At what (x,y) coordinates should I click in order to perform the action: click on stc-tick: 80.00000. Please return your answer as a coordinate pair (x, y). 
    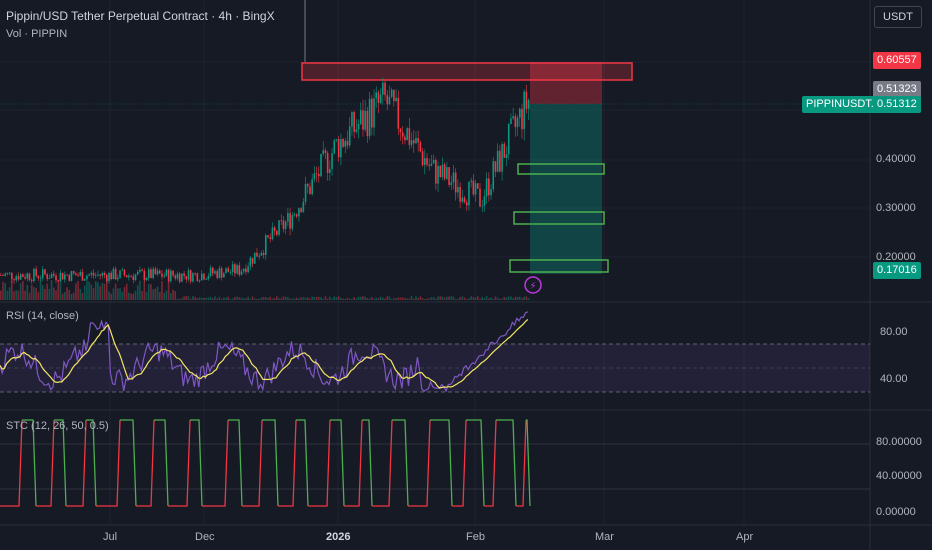
    Looking at the image, I should click on (899, 442).